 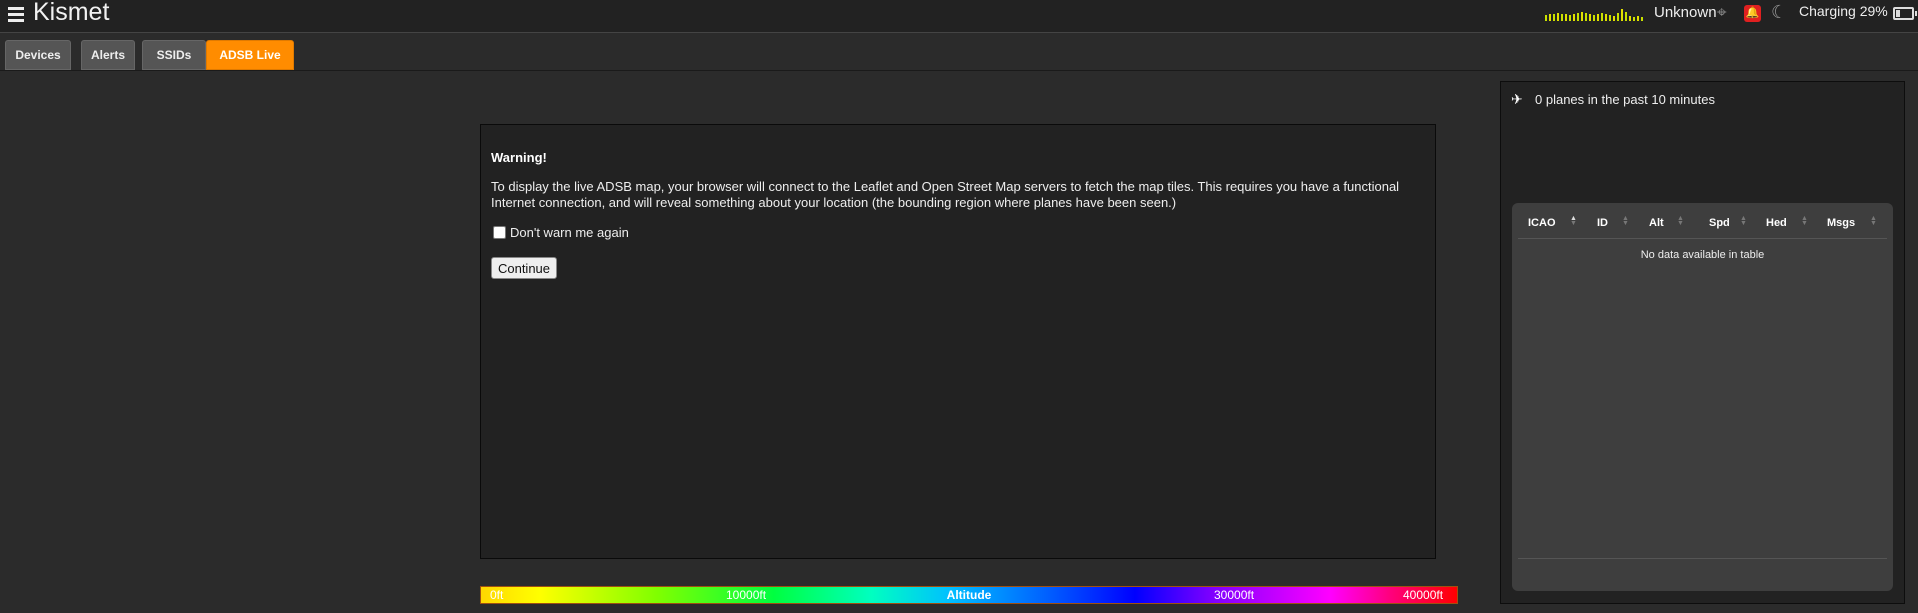 I want to click on altitude-tick-40000: 40000ft, so click(x=1423, y=595).